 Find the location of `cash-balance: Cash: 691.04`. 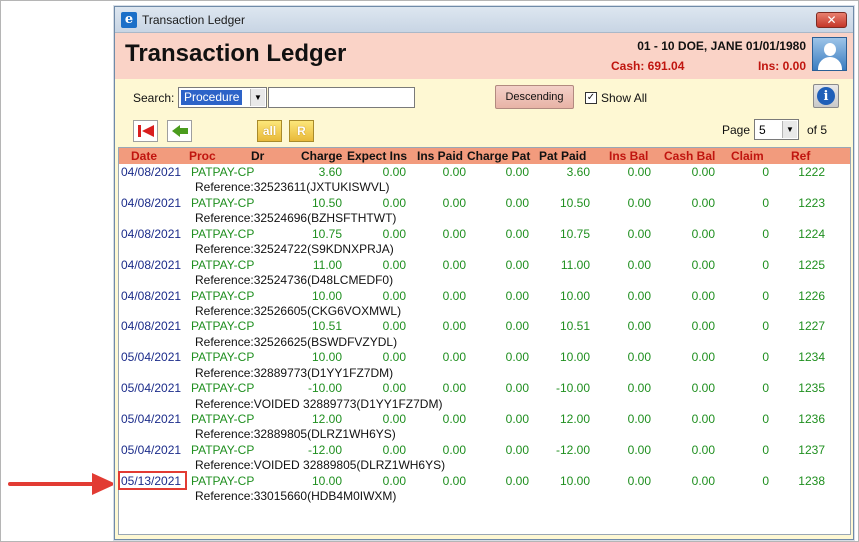

cash-balance: Cash: 691.04 is located at coordinates (648, 66).